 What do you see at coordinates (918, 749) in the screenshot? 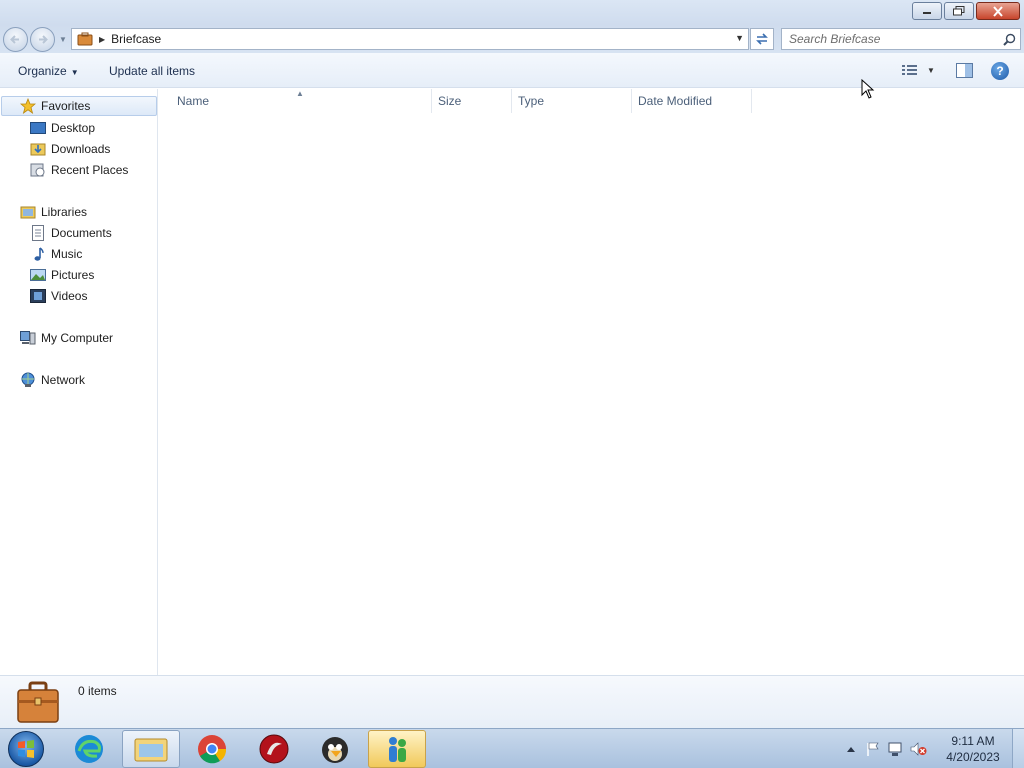
I see `volume-muted-icon` at bounding box center [918, 749].